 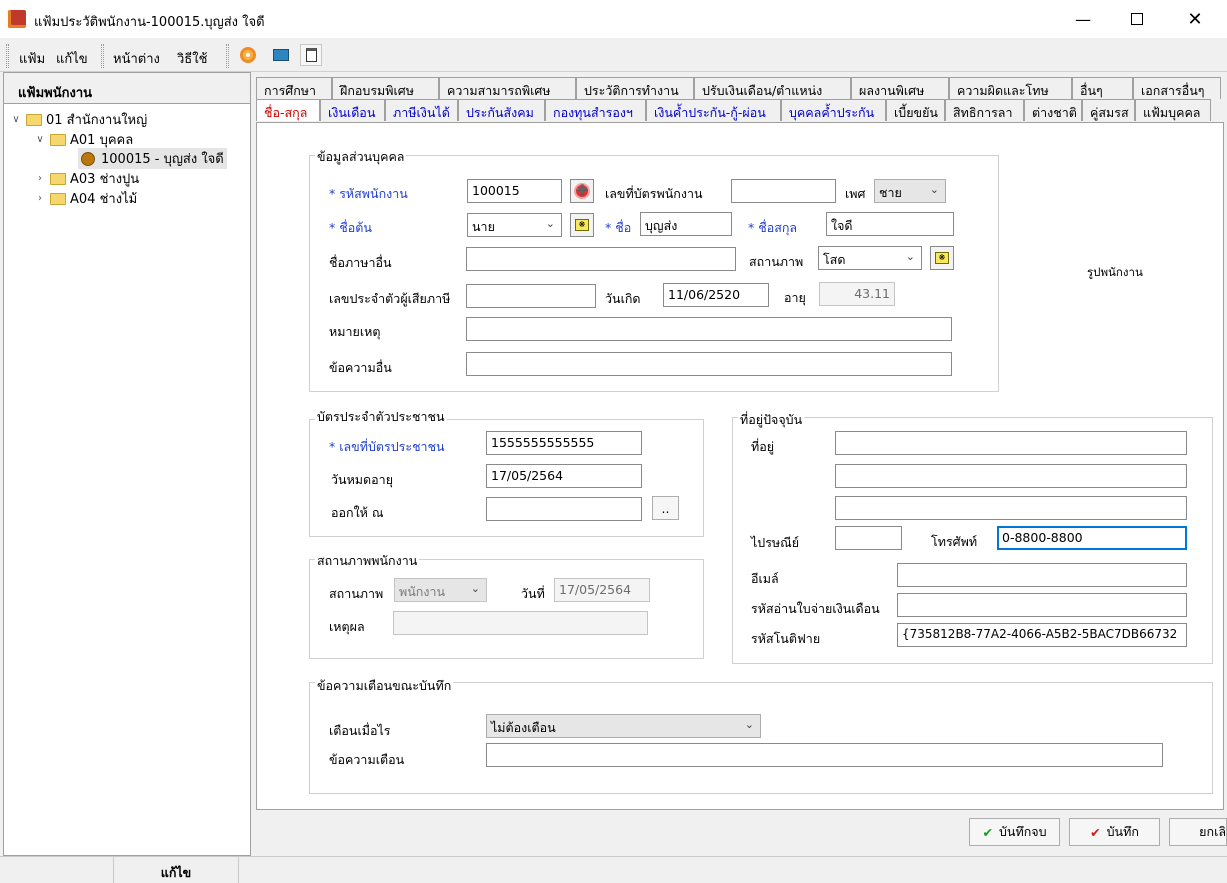 I want to click on tab-special-skills: ความสามารถพิเศษ, so click(x=507, y=88).